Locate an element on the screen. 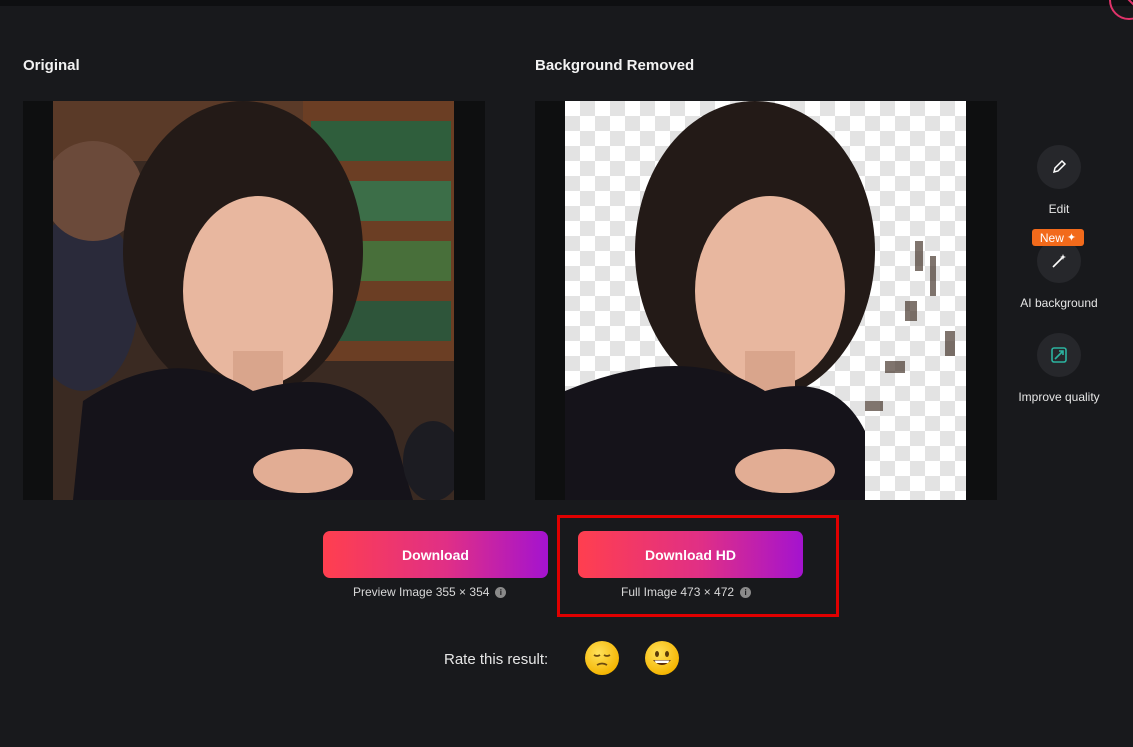  pencil-icon is located at coordinates (1059, 167).